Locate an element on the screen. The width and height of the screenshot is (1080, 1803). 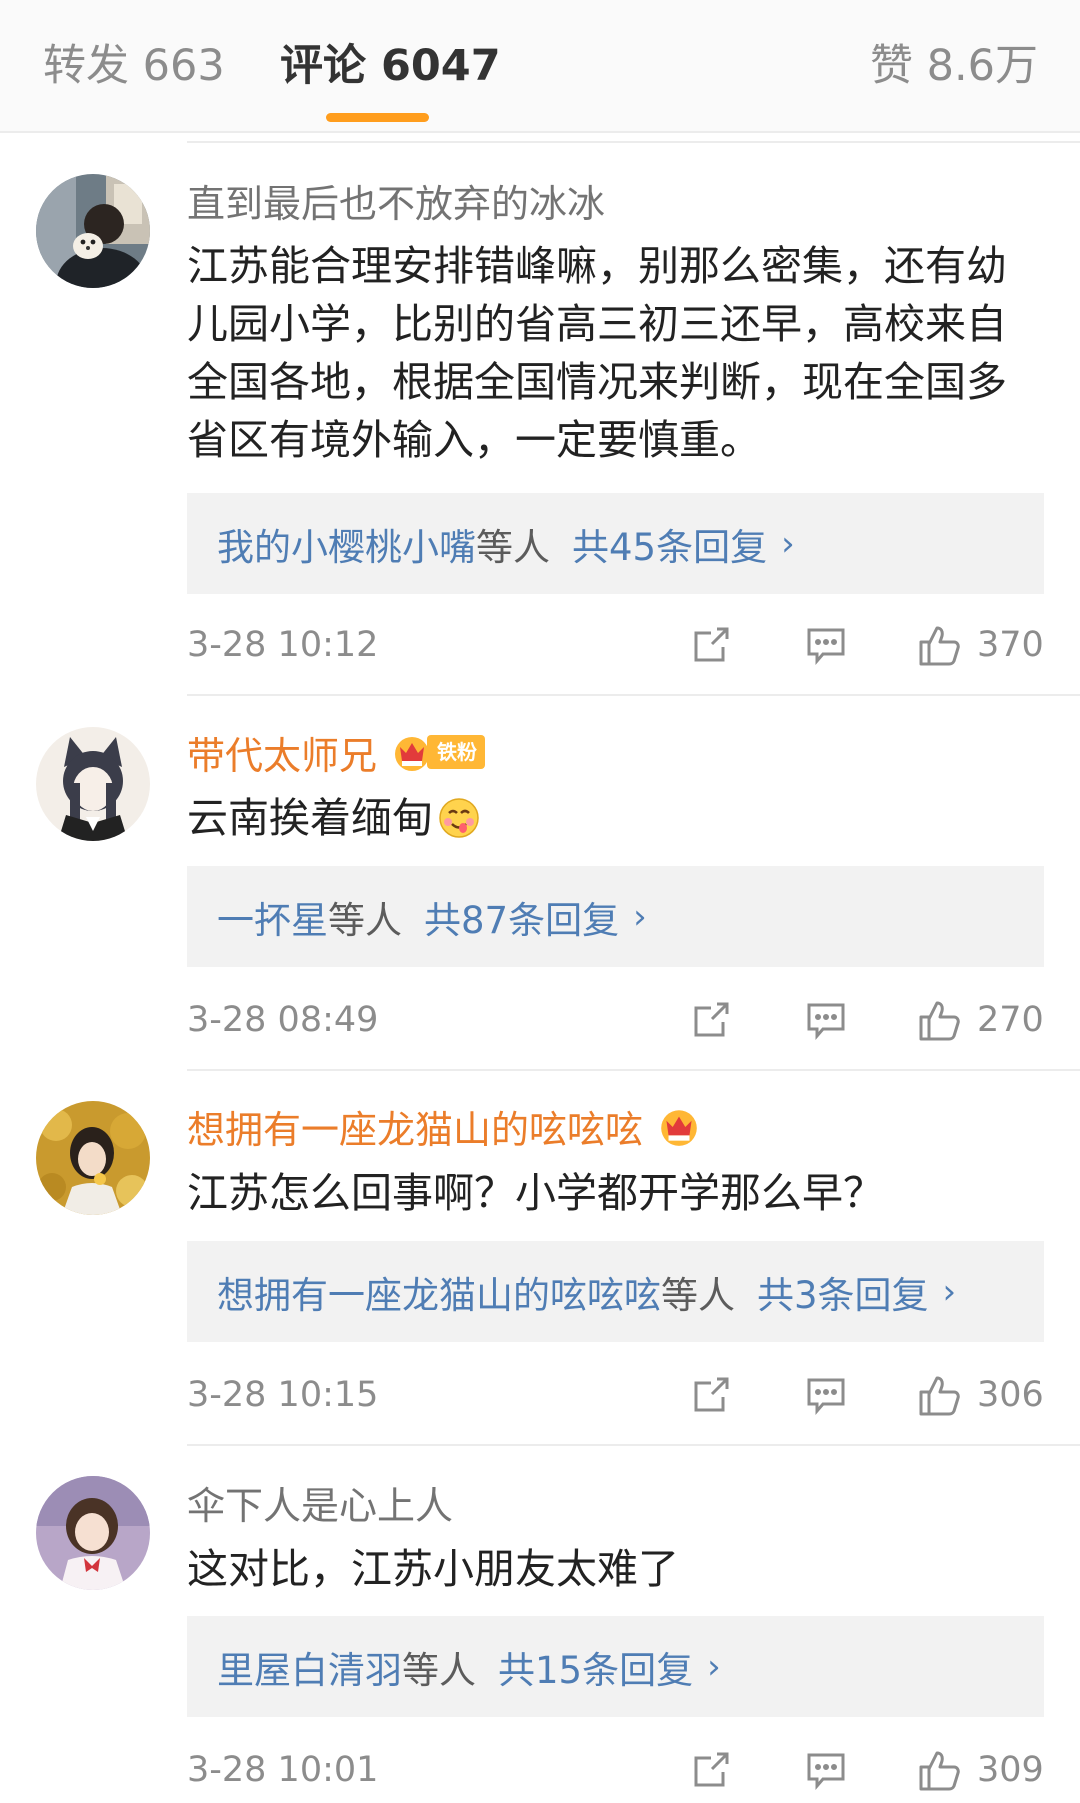
comment-meta: 3-28 10:01 309 is located at coordinates (615, 1770).